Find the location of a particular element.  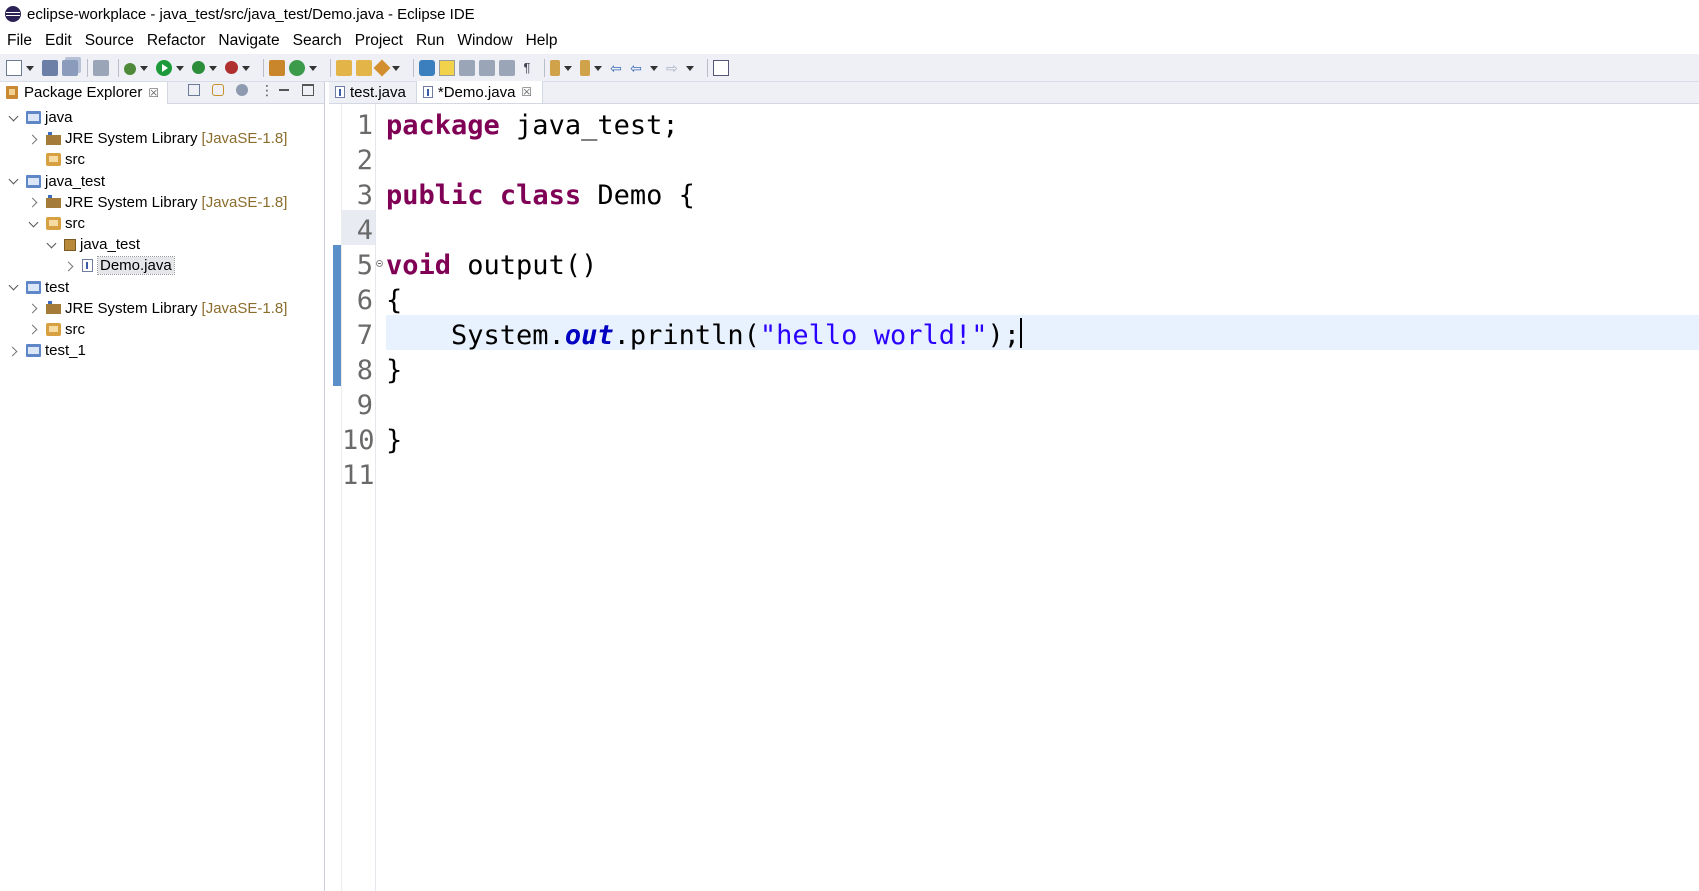

project-icon is located at coordinates (33, 181).